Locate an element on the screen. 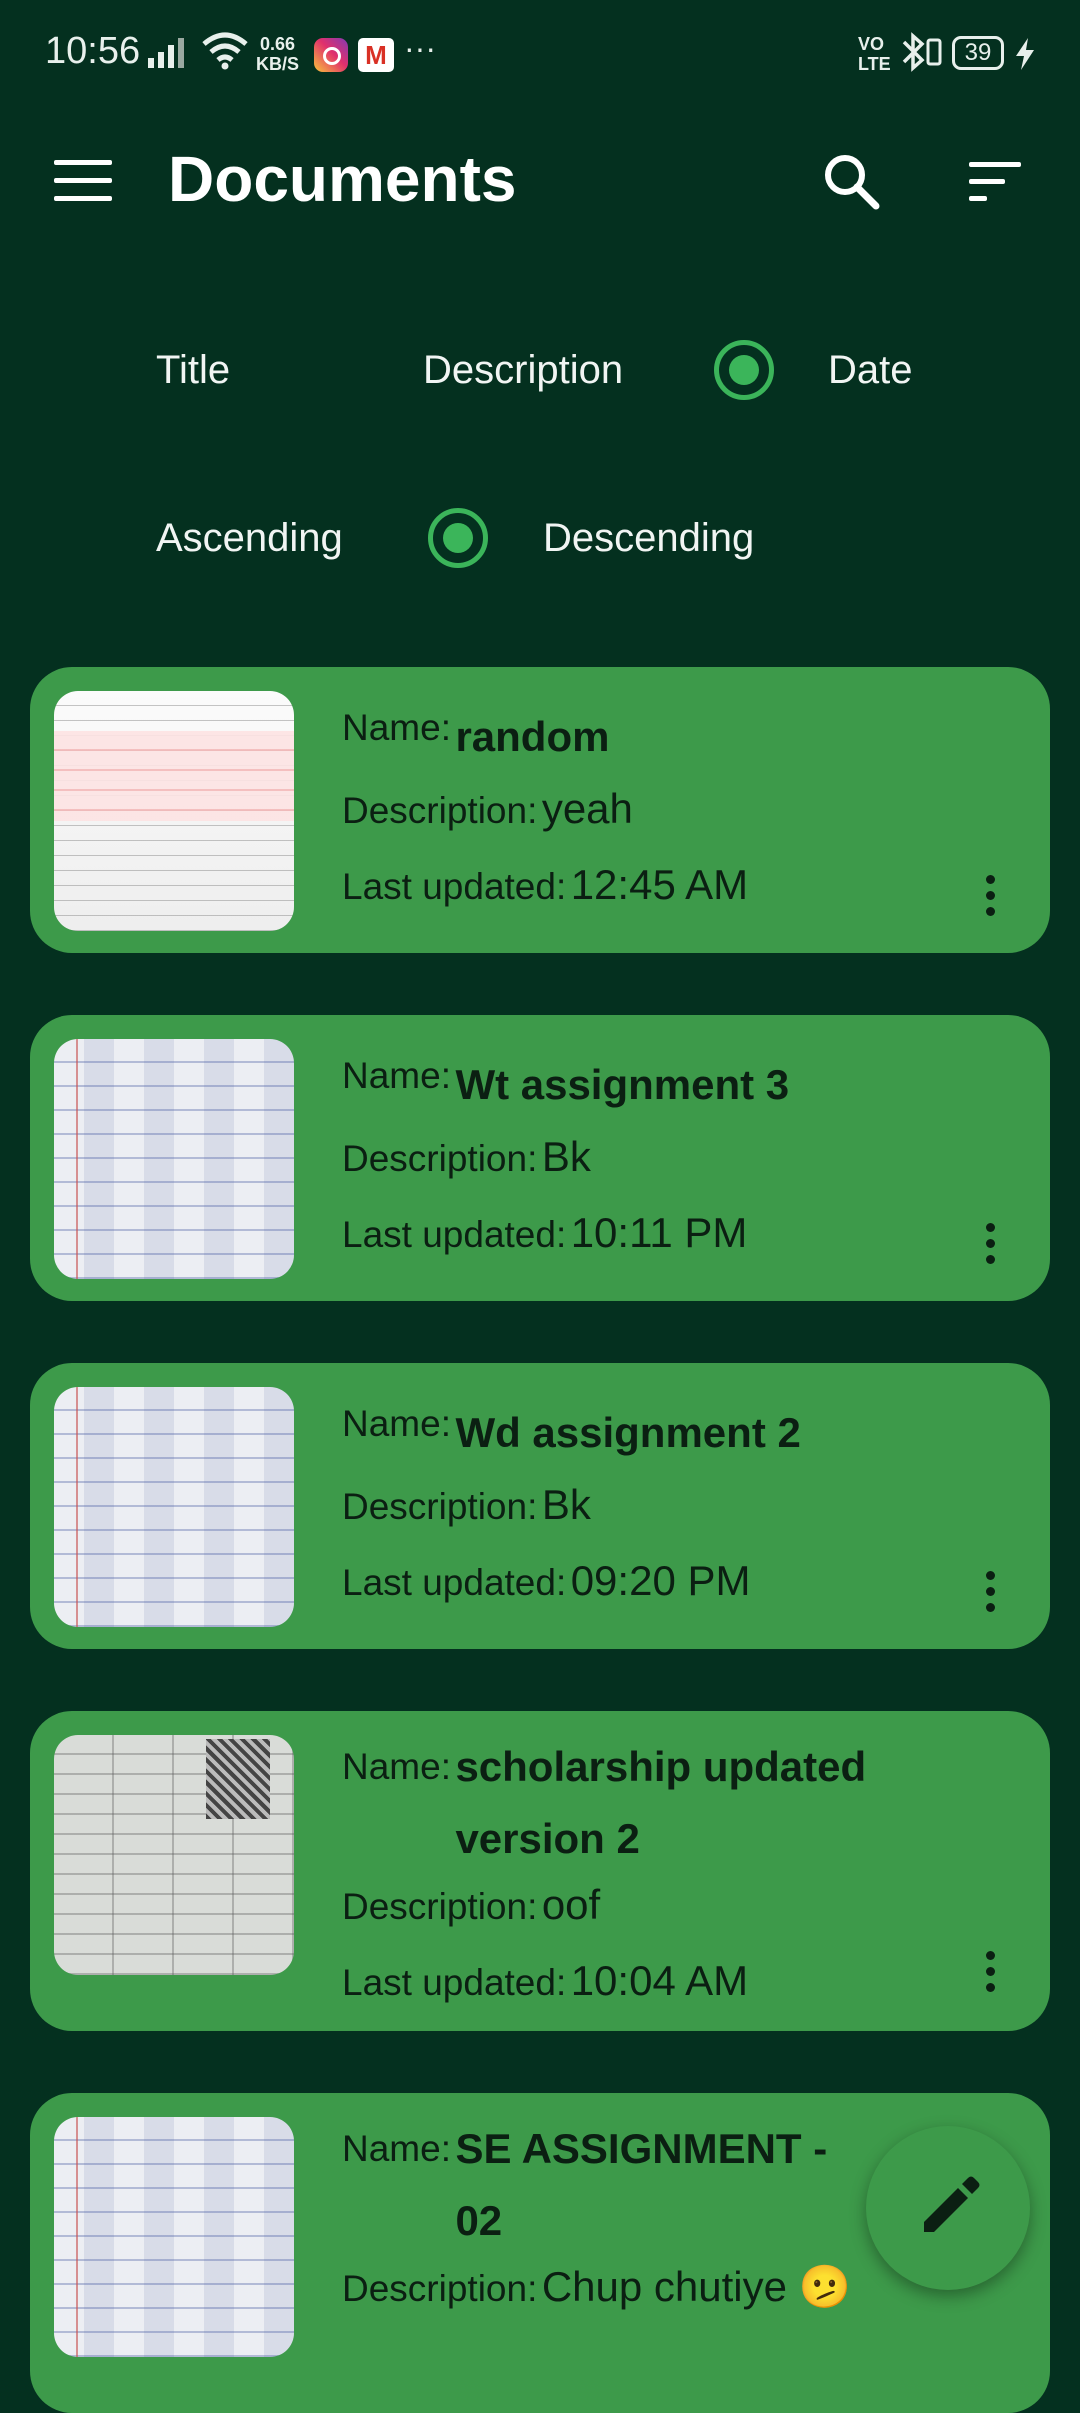  document-updated-row: Last updated: 10:11 PM is located at coordinates (544, 1233).